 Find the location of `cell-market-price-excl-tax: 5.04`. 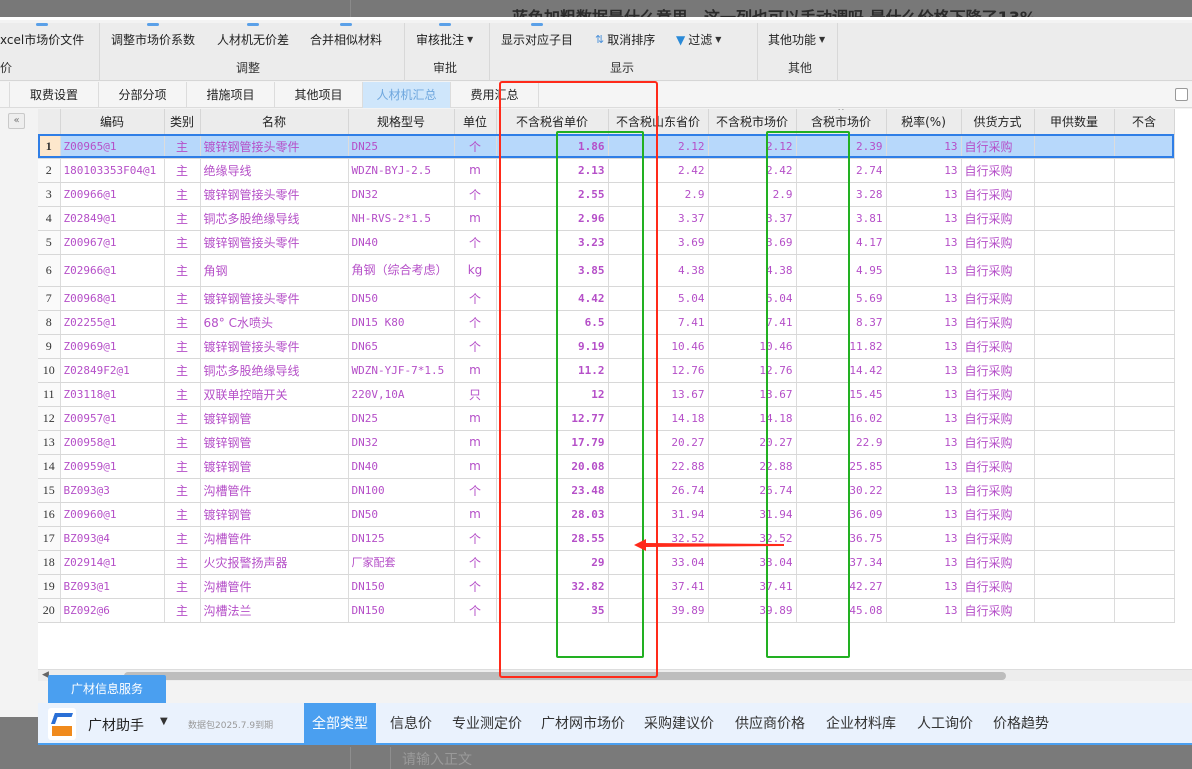

cell-market-price-excl-tax: 5.04 is located at coordinates (752, 298).